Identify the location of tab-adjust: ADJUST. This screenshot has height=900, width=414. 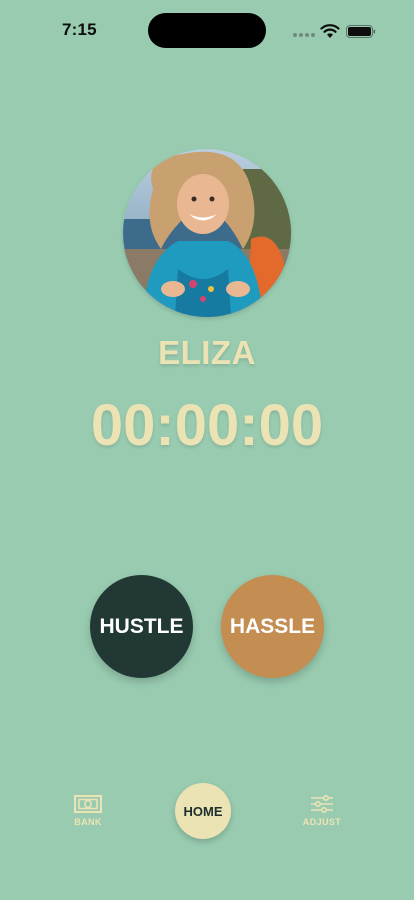
(322, 811).